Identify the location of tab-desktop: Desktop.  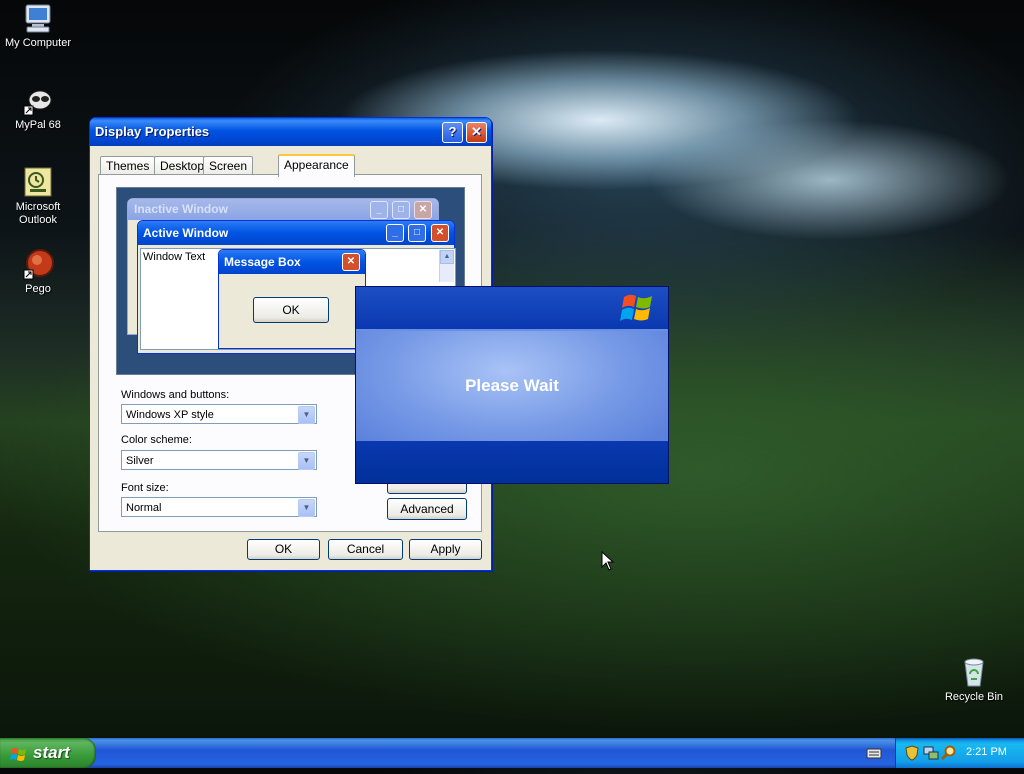
(182, 165).